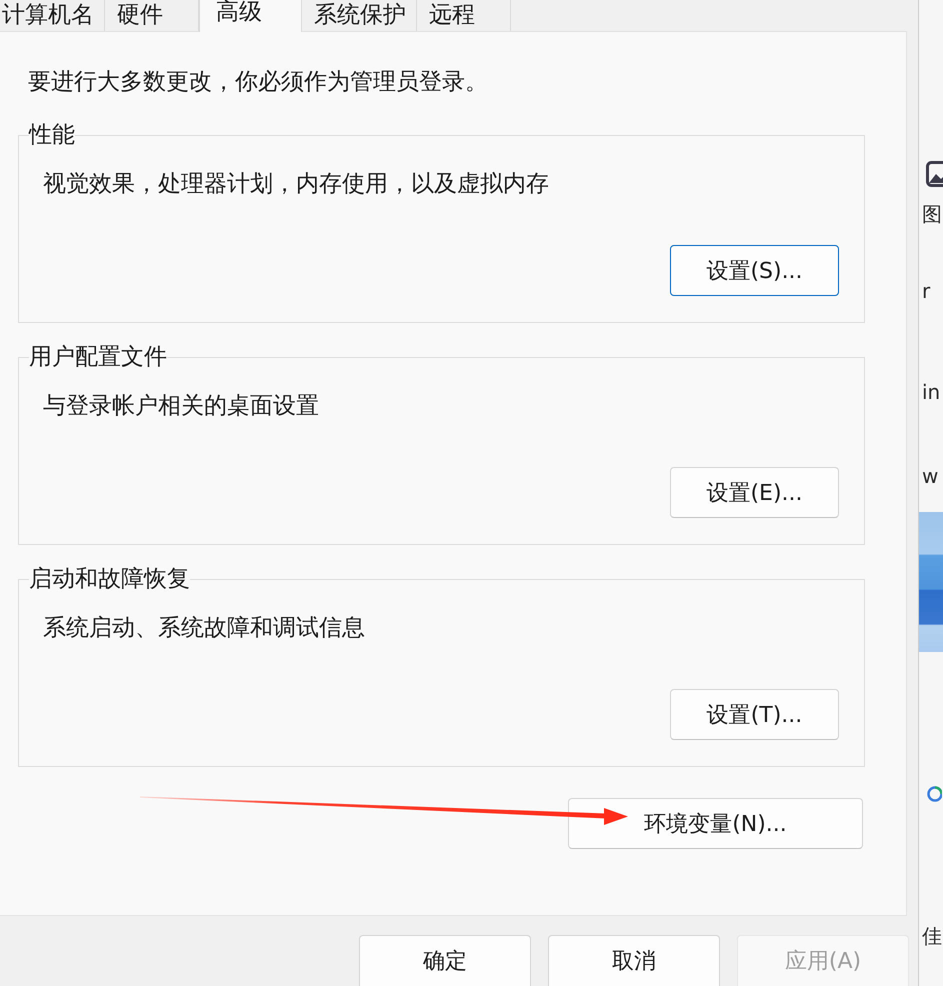 The width and height of the screenshot is (943, 986). What do you see at coordinates (98, 357) in the screenshot?
I see `group-title: 用户配置文件` at bounding box center [98, 357].